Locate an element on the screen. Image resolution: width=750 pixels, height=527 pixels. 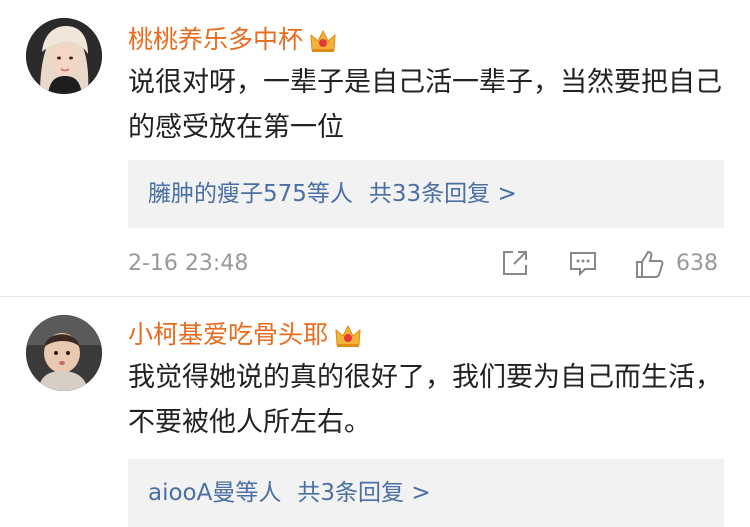
like-button: 638 is located at coordinates (676, 264).